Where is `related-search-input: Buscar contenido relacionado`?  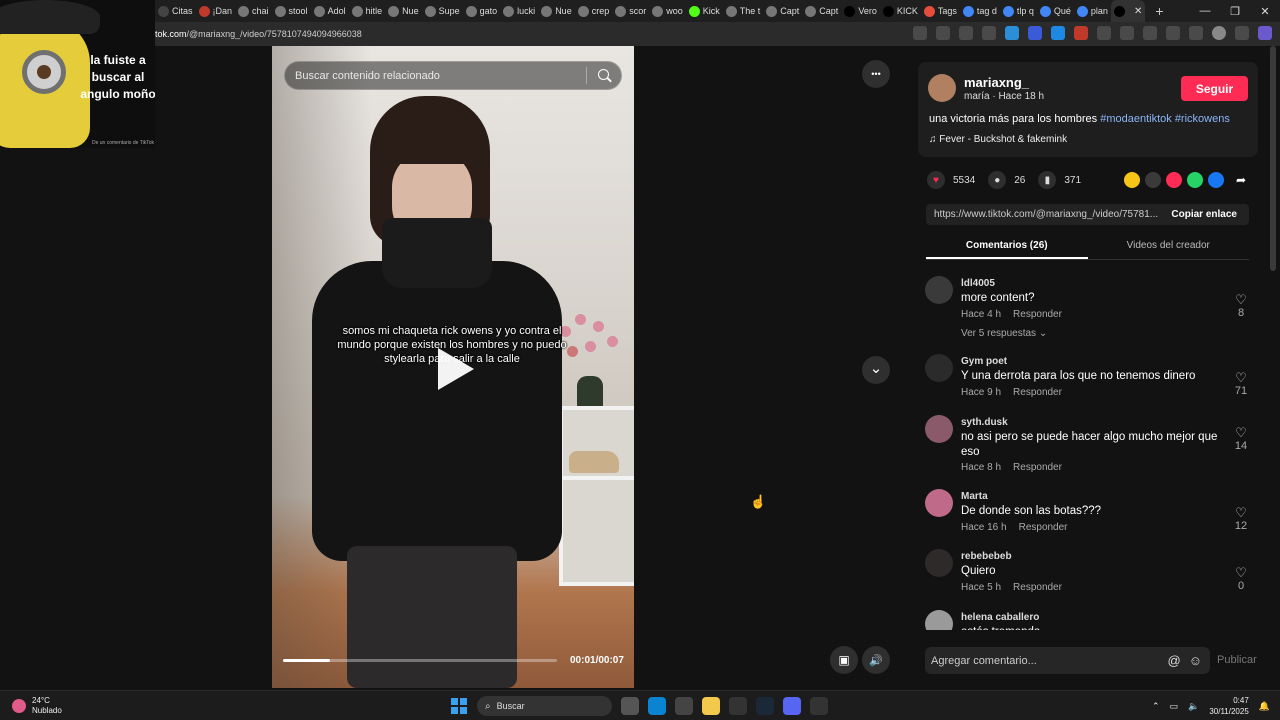
related-search-input: Buscar contenido relacionado is located at coordinates (453, 75).